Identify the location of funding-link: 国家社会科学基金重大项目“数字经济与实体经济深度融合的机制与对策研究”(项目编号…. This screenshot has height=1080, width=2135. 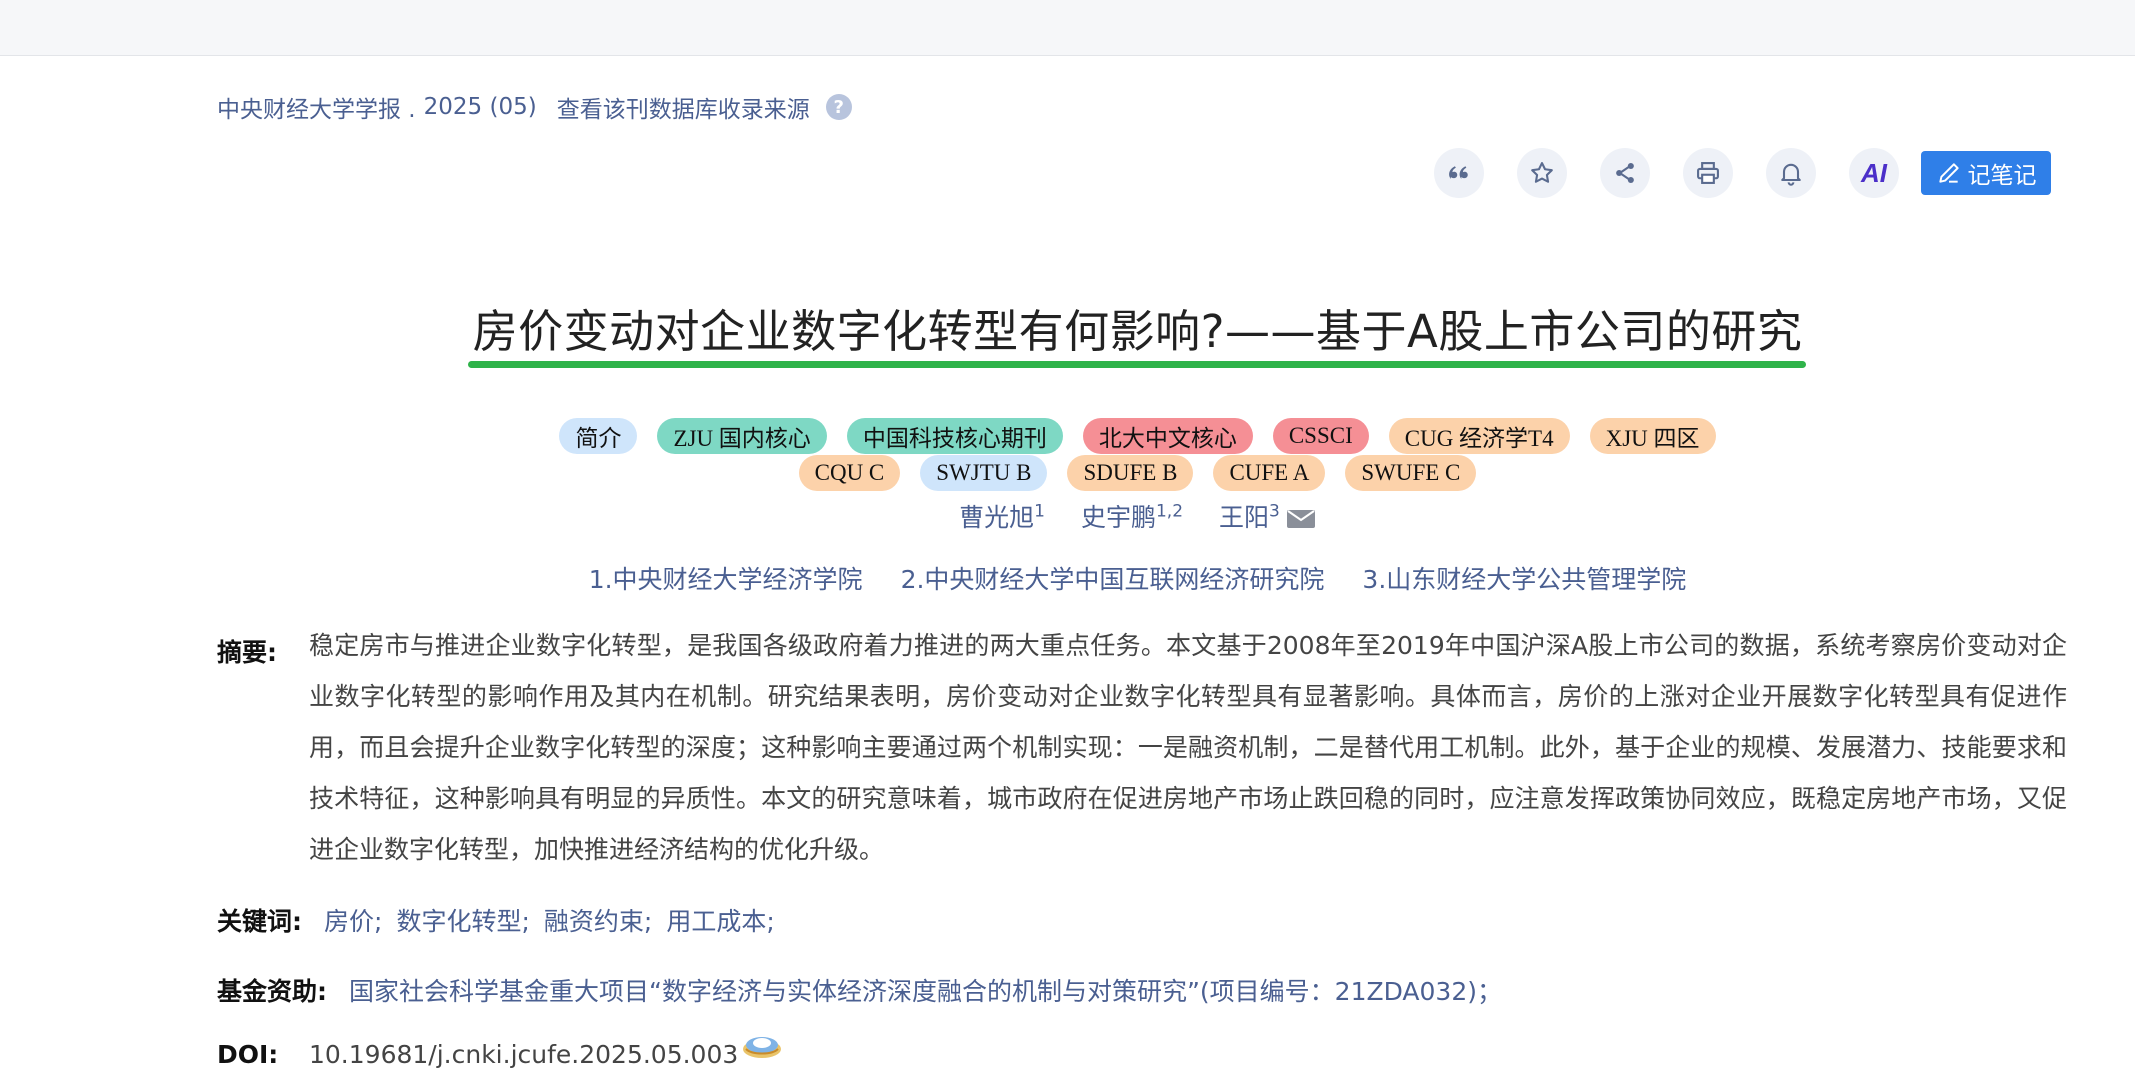
(925, 990).